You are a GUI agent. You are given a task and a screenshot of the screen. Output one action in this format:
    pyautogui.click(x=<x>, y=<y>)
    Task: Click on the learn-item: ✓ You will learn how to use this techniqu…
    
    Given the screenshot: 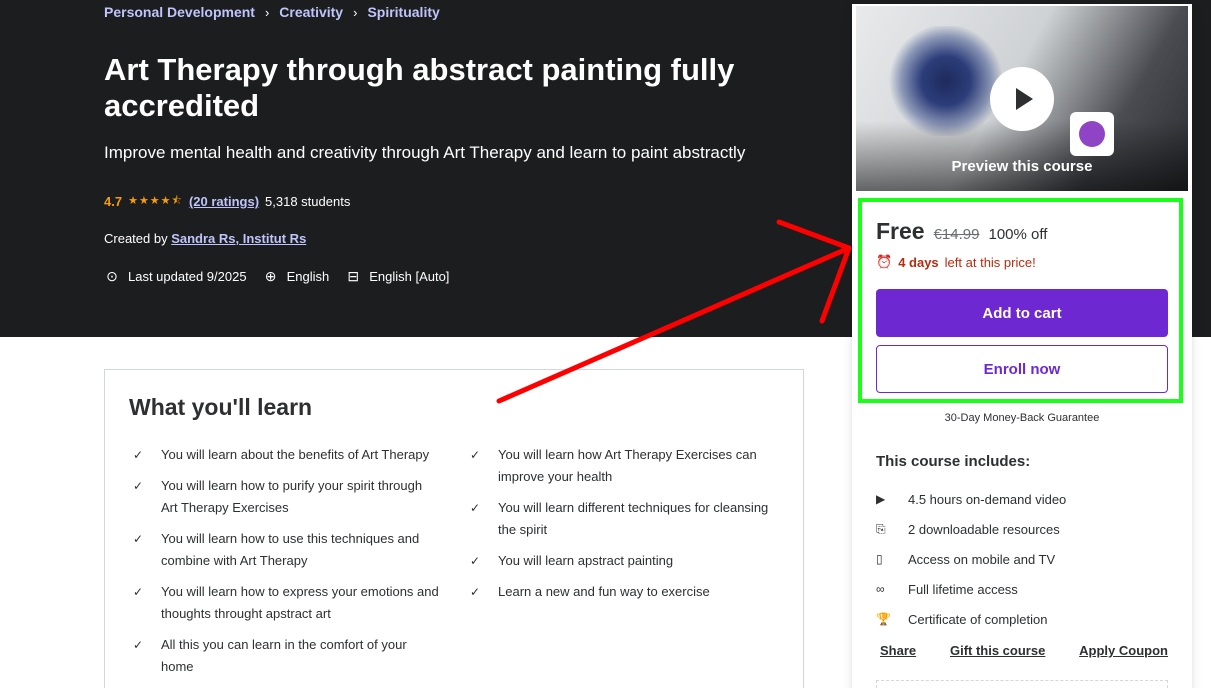 What is the action you would take?
    pyautogui.click(x=284, y=550)
    